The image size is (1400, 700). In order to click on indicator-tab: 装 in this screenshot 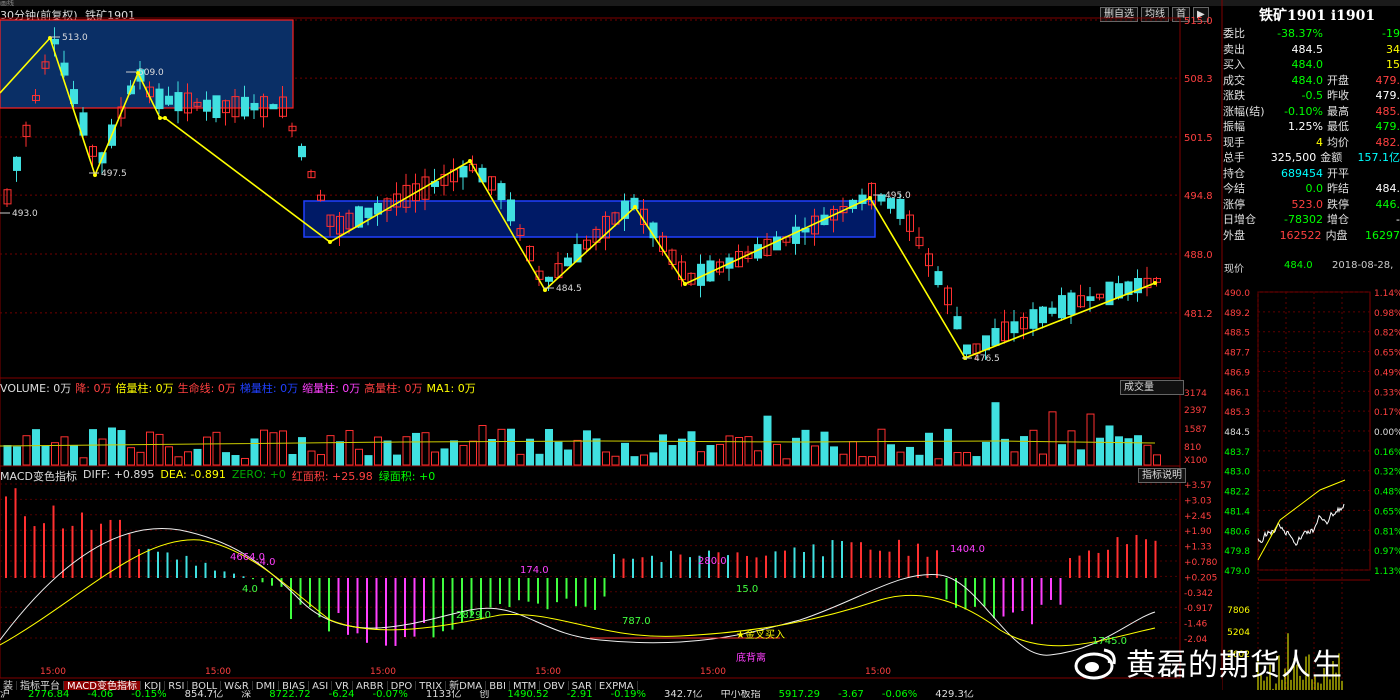, I will do `click(8, 685)`.